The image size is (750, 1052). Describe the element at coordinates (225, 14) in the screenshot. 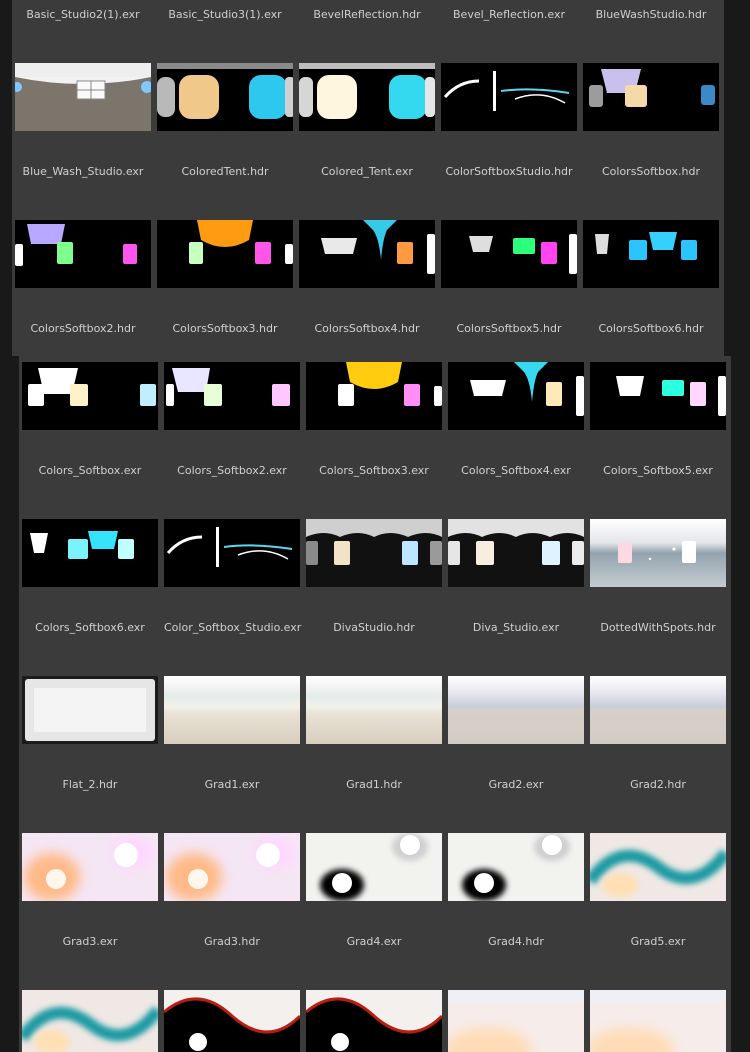

I see `file-name-label: Basic_Studio3(1).exr` at that location.